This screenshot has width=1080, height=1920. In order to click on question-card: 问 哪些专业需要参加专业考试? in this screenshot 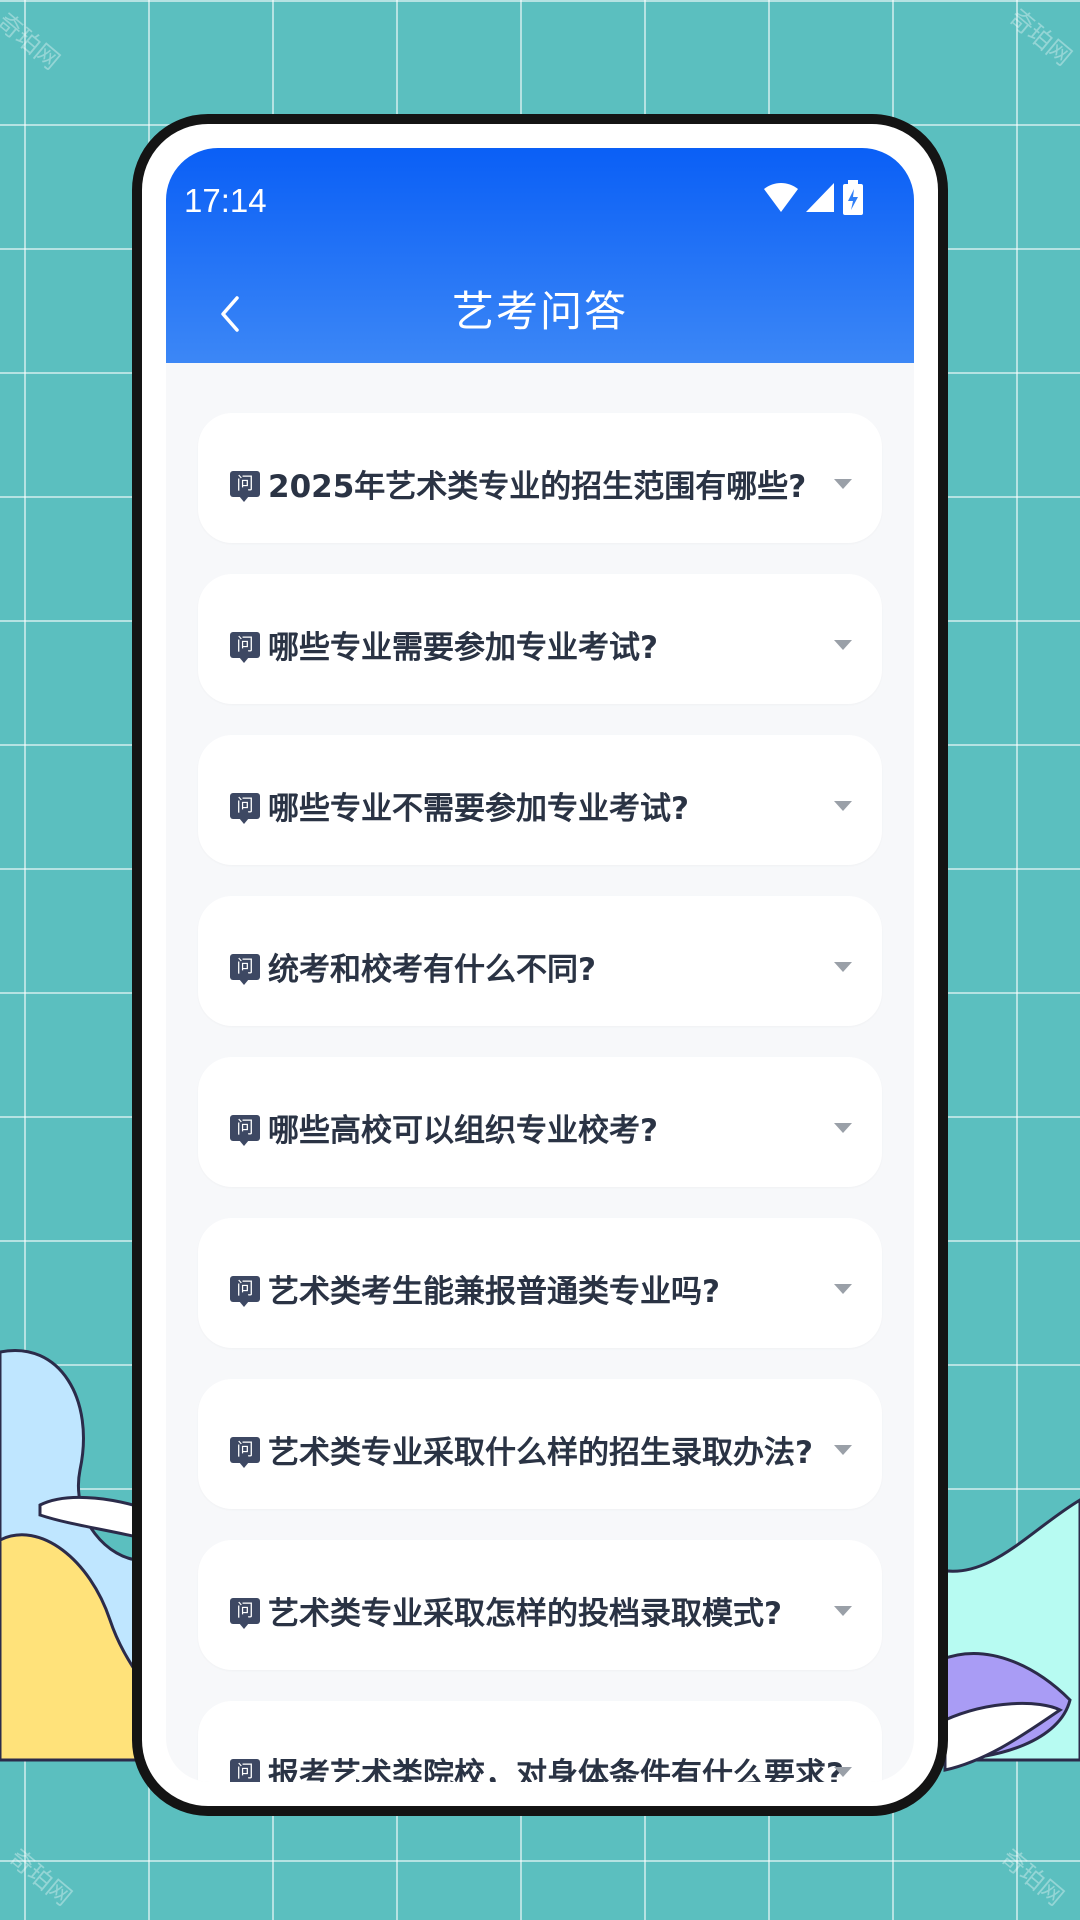, I will do `click(540, 639)`.